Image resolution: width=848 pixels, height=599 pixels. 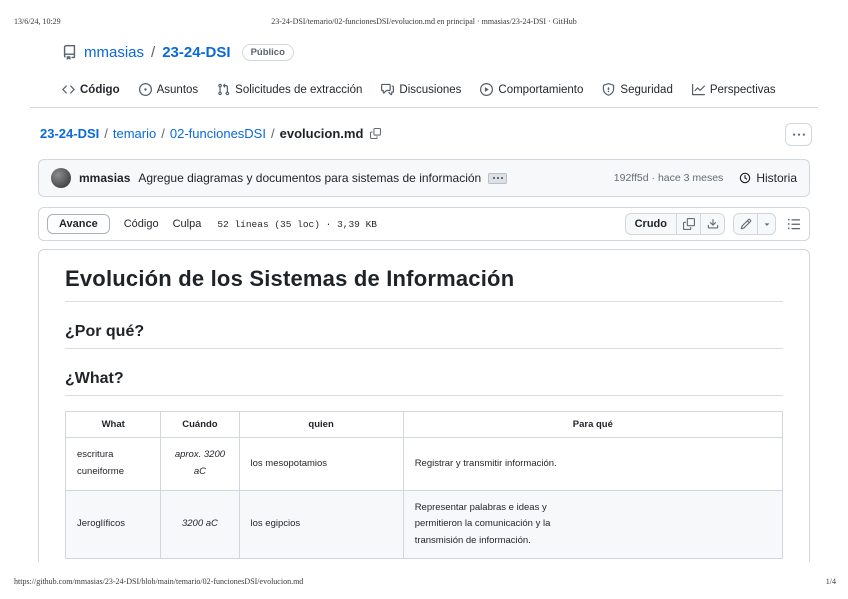 I want to click on file-info: 52 líneas (35 loc) · 3,39 KB, so click(x=297, y=224).